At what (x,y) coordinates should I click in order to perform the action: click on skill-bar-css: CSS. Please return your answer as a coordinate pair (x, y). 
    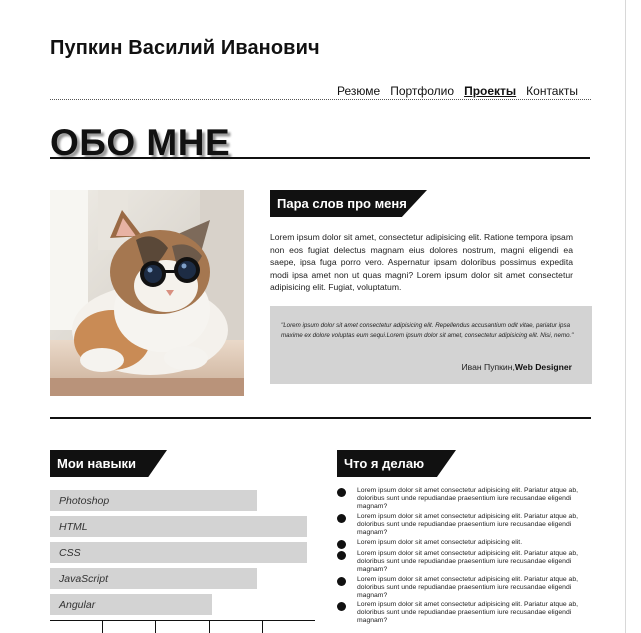
    Looking at the image, I should click on (178, 552).